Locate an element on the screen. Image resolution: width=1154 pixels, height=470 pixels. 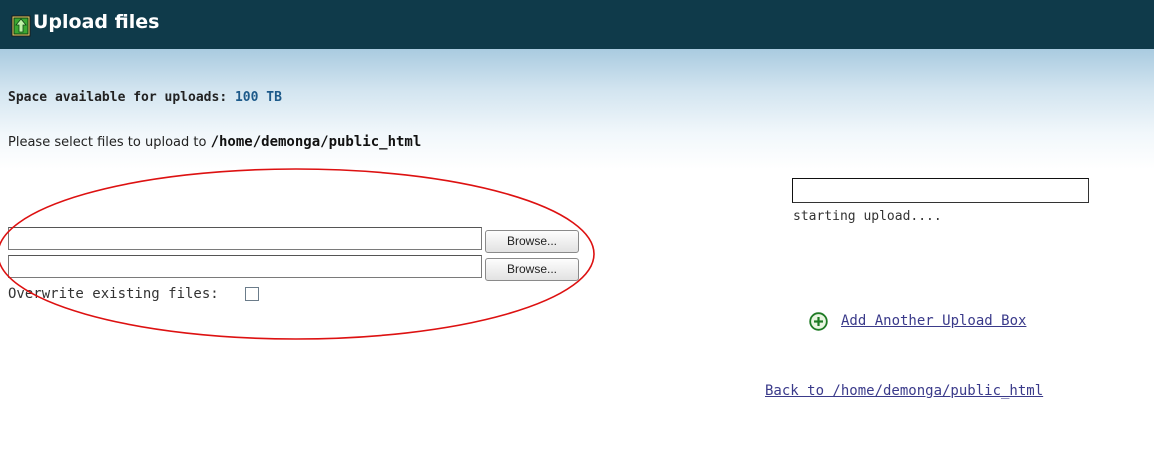
overwrite-checkbox is located at coordinates (252, 294).